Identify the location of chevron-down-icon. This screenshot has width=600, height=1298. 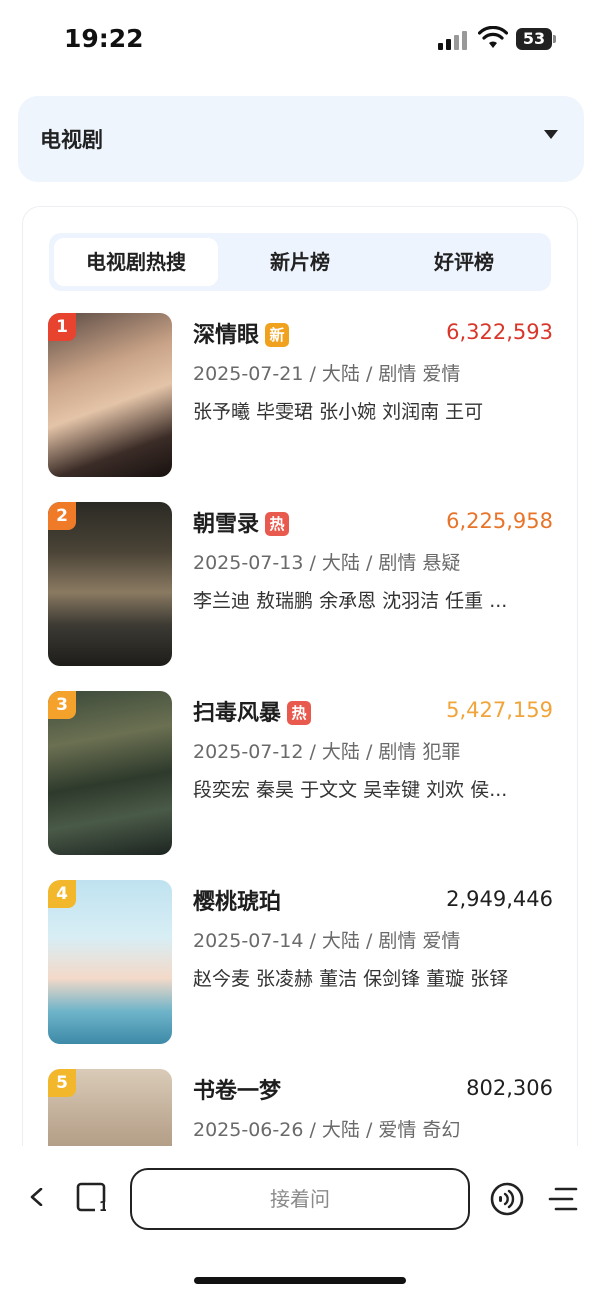
(551, 134).